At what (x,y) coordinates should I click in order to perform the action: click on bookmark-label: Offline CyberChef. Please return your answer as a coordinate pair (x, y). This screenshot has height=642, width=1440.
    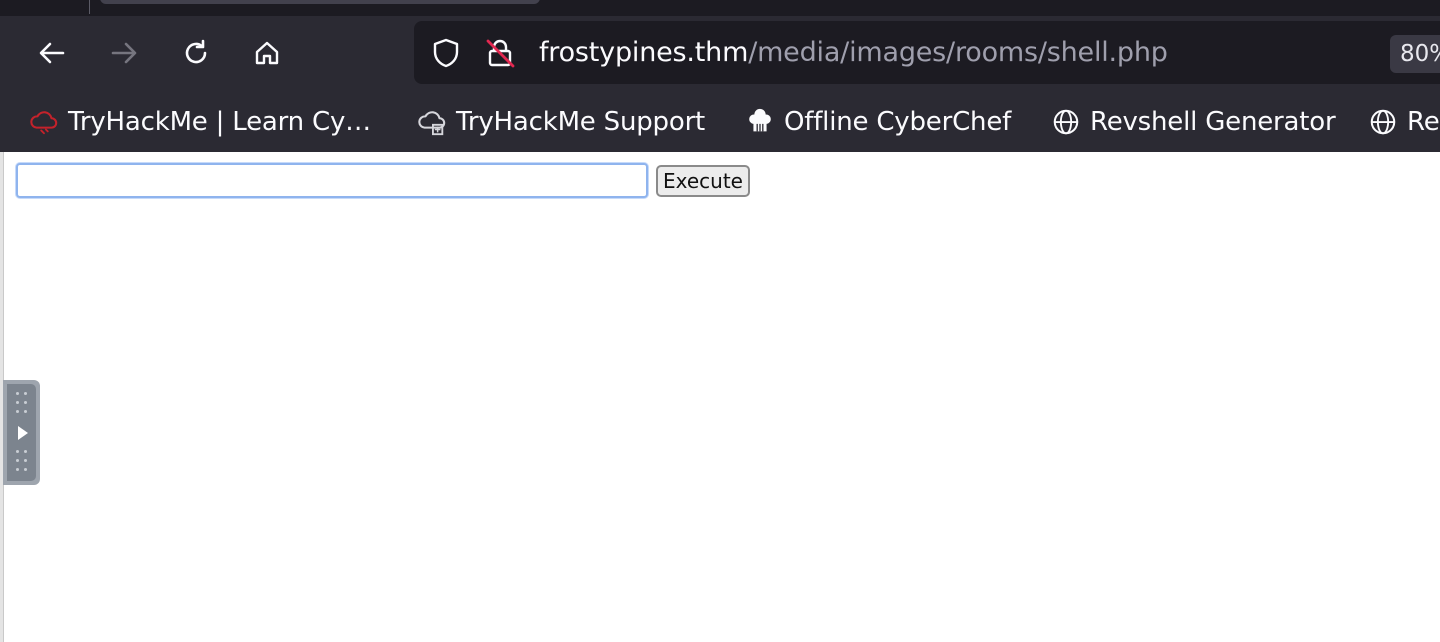
    Looking at the image, I should click on (898, 122).